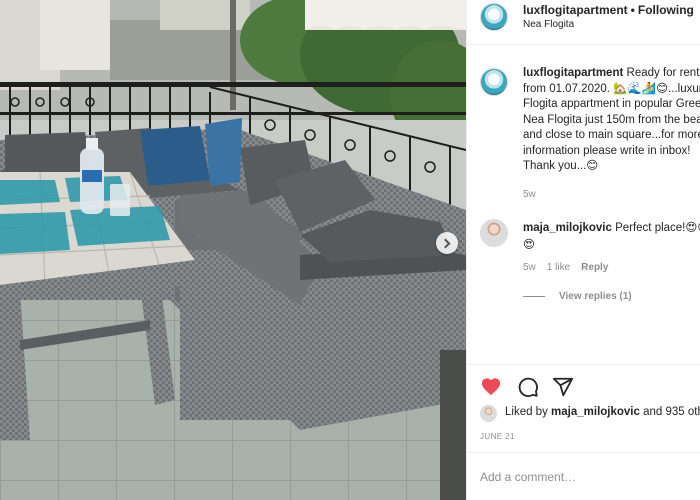  I want to click on chevron-right-icon, so click(445, 243).